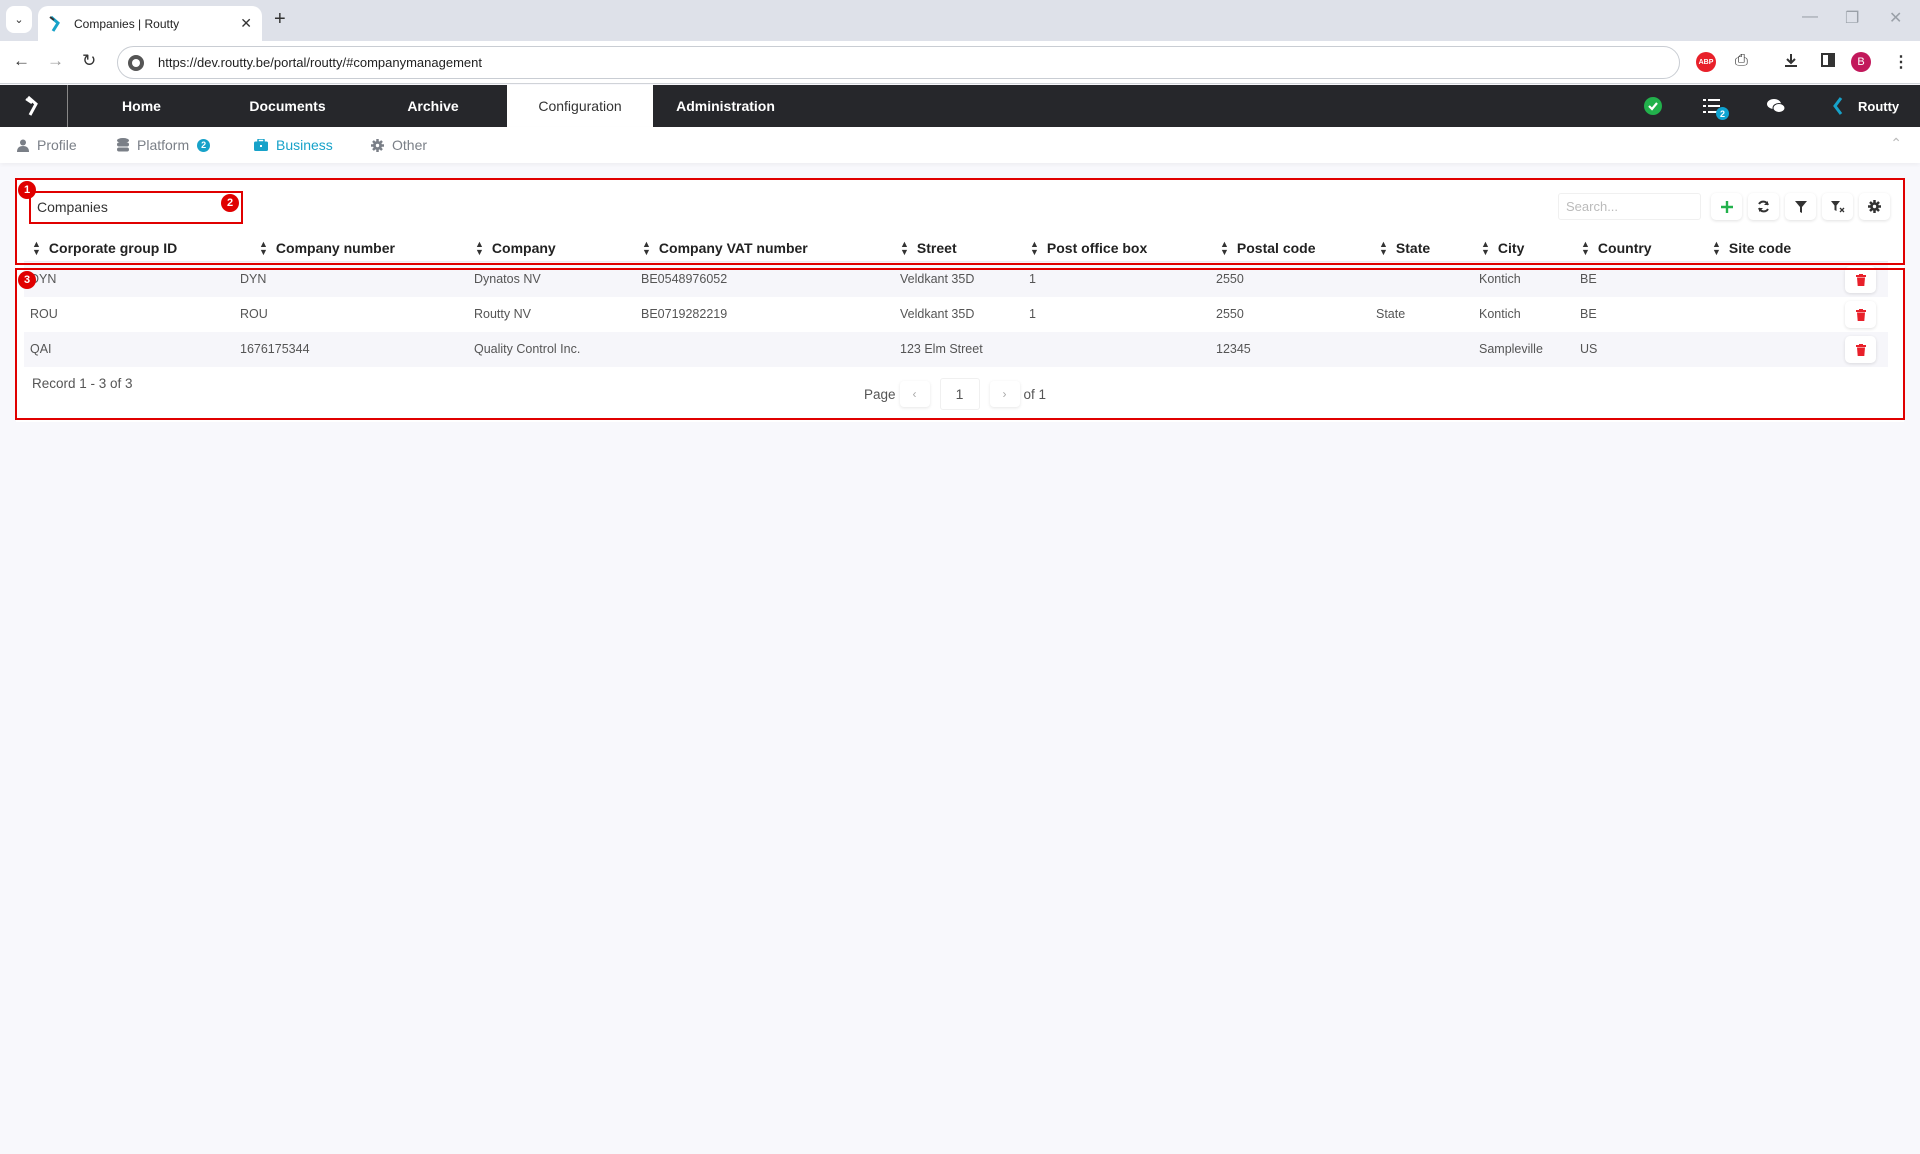  I want to click on annotation-marker-3: 3, so click(27, 280).